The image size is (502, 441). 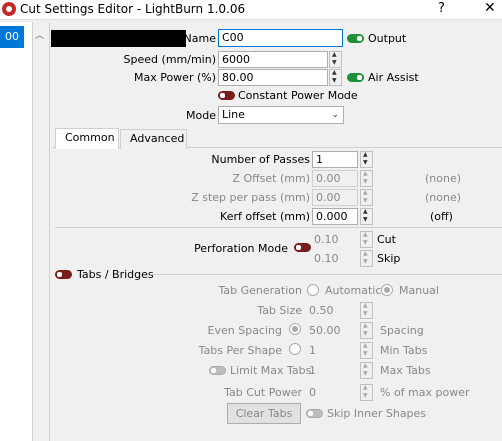 I want to click on perf-skip-label: Skip, so click(x=389, y=258).